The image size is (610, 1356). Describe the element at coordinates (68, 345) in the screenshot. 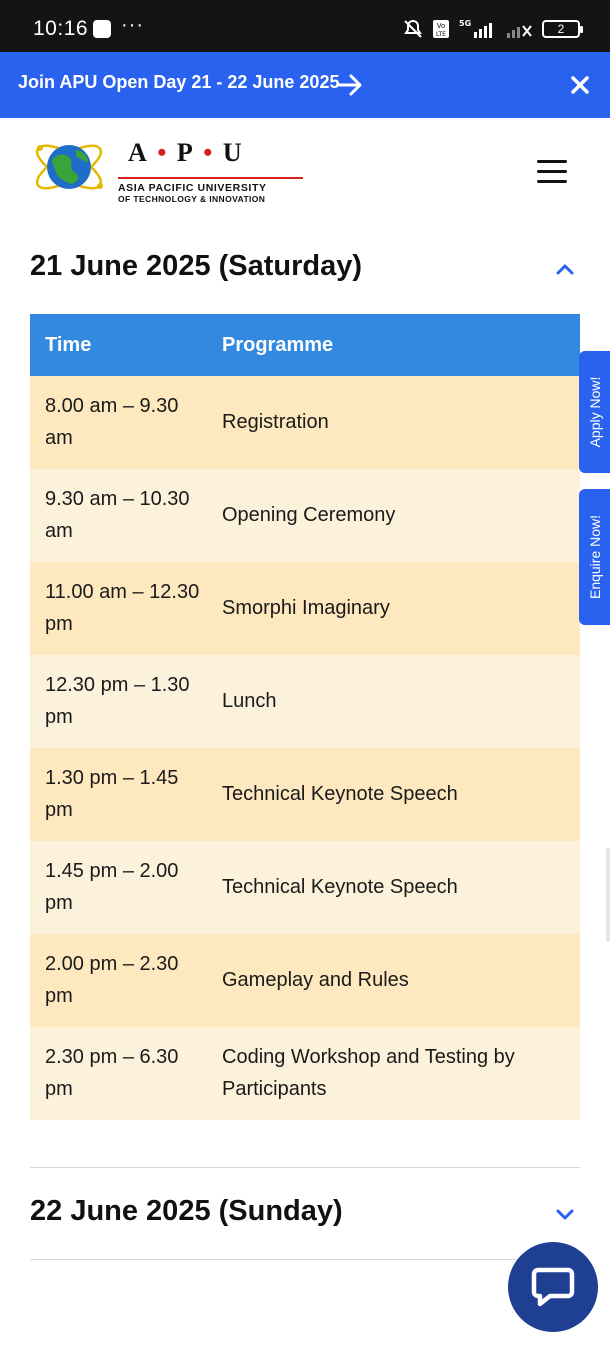

I see `column-header-time: Time` at that location.